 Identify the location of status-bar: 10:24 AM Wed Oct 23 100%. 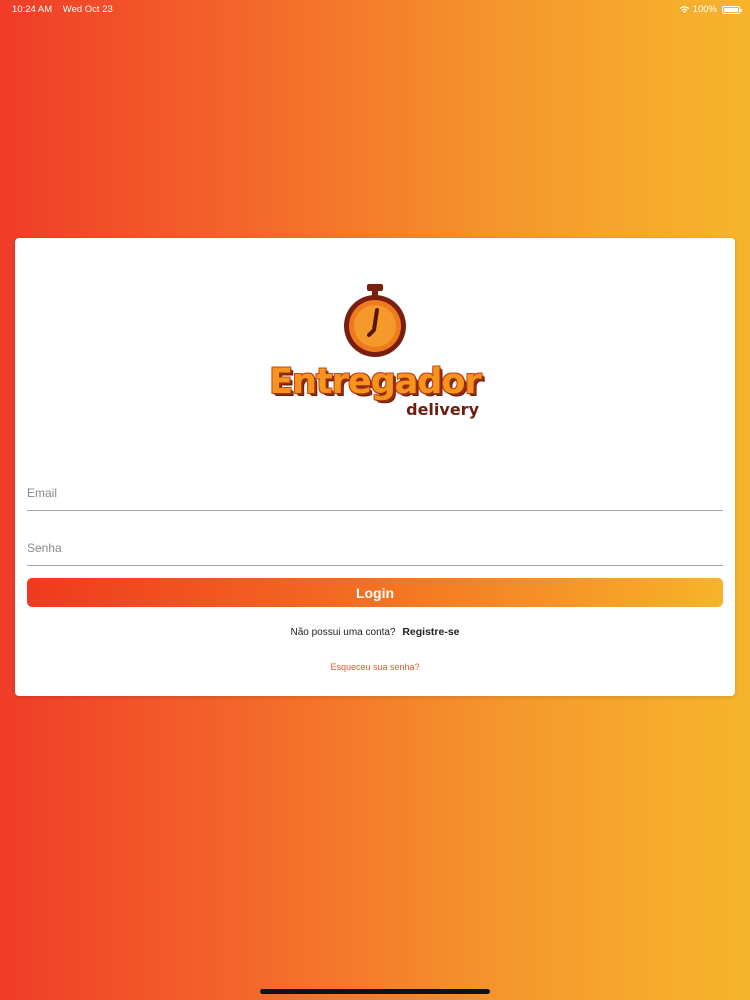
(375, 9).